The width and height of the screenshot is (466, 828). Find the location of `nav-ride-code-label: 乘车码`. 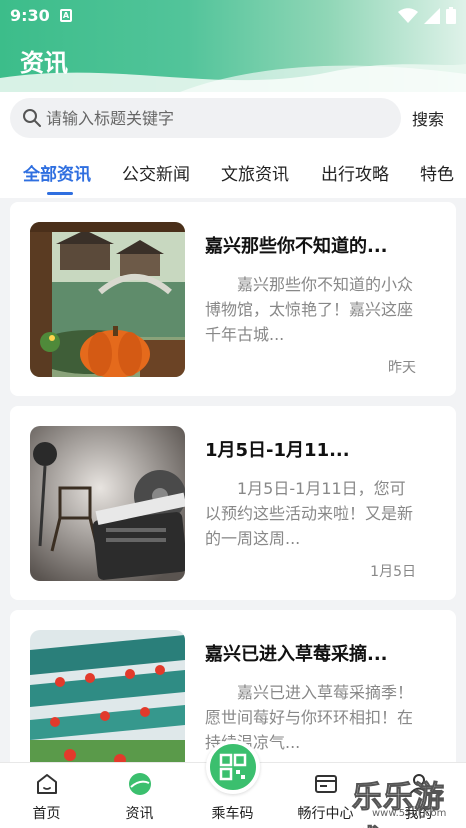

nav-ride-code-label: 乘车码 is located at coordinates (232, 814).